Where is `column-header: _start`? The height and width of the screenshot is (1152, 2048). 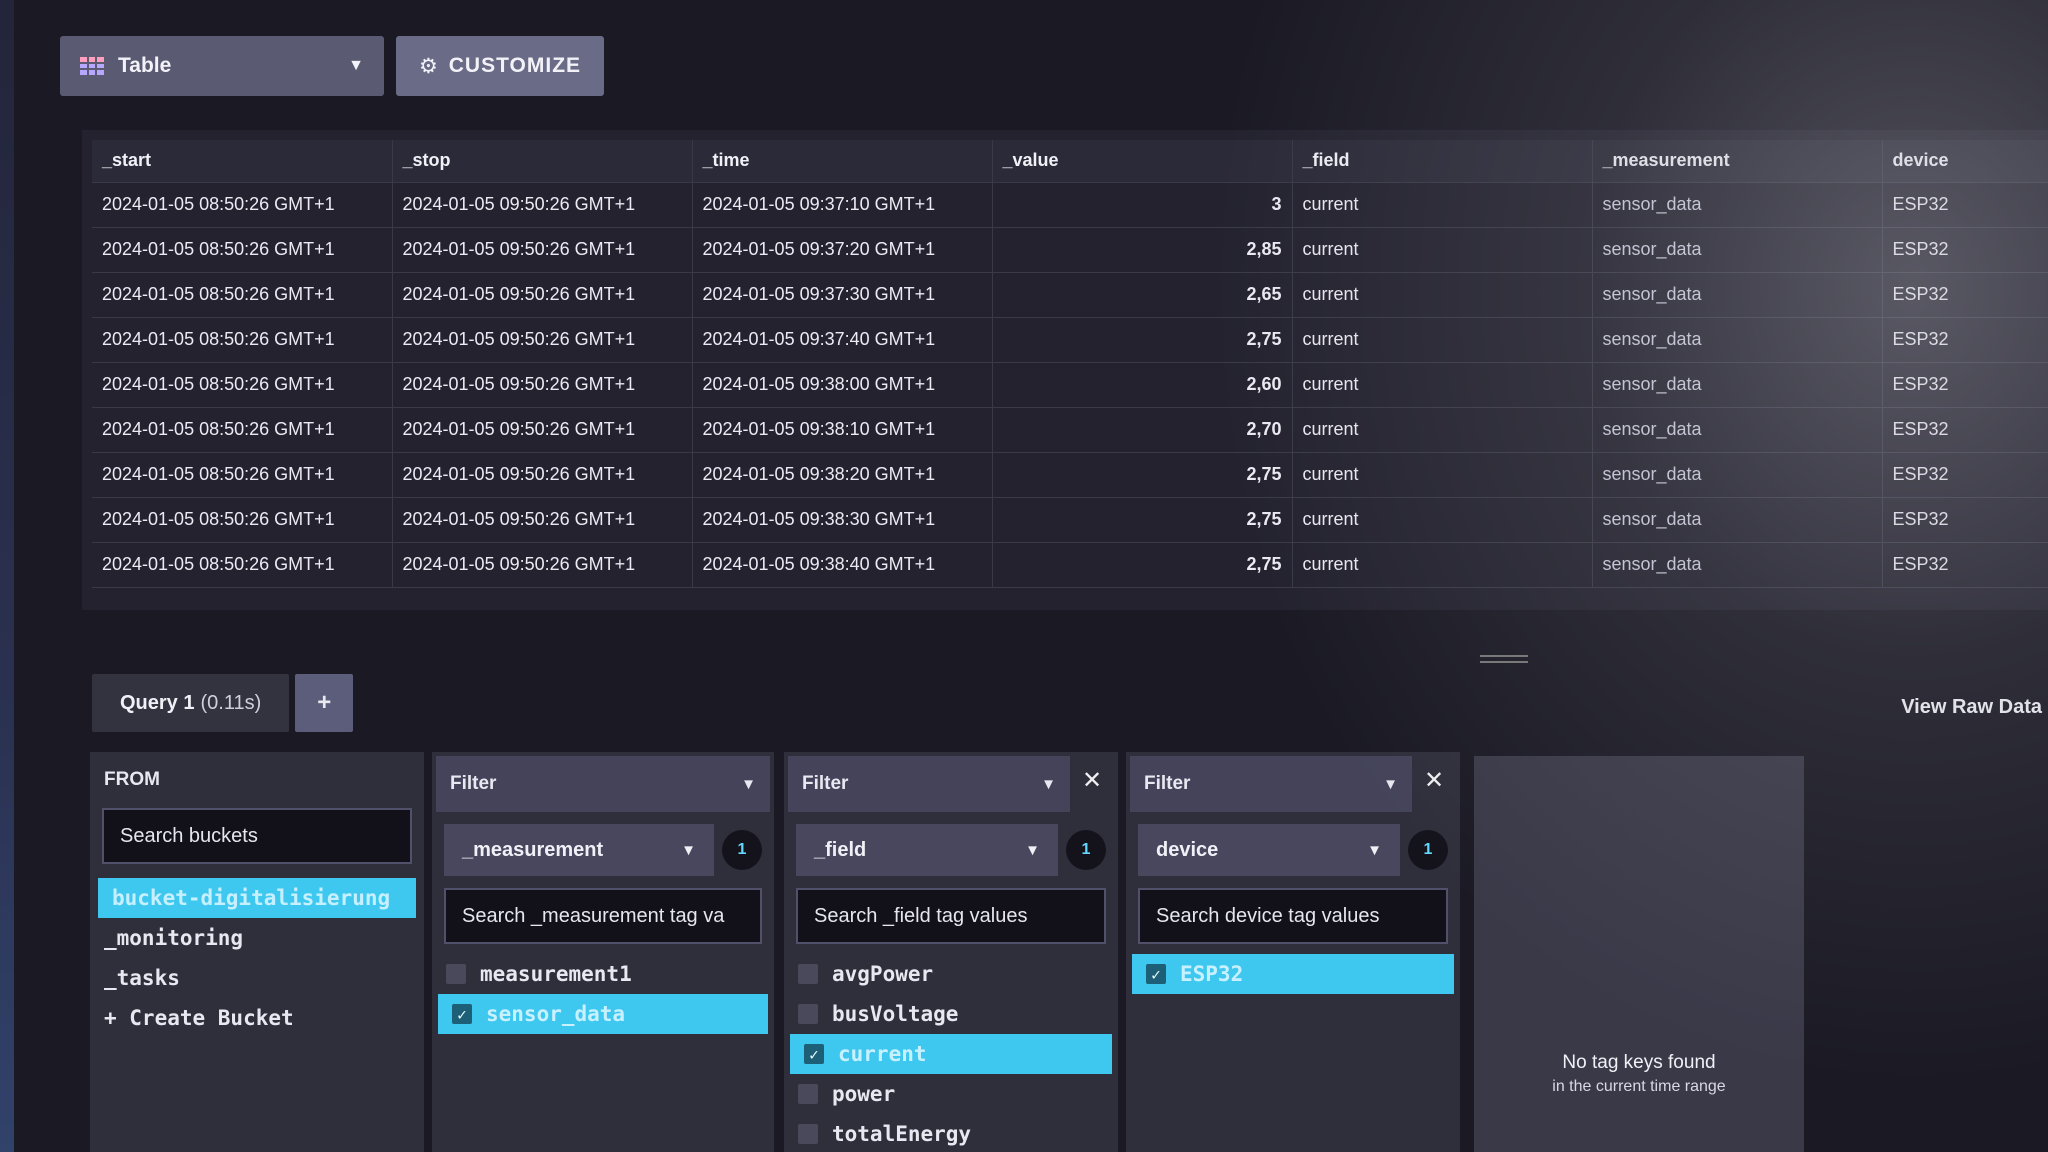 column-header: _start is located at coordinates (242, 161).